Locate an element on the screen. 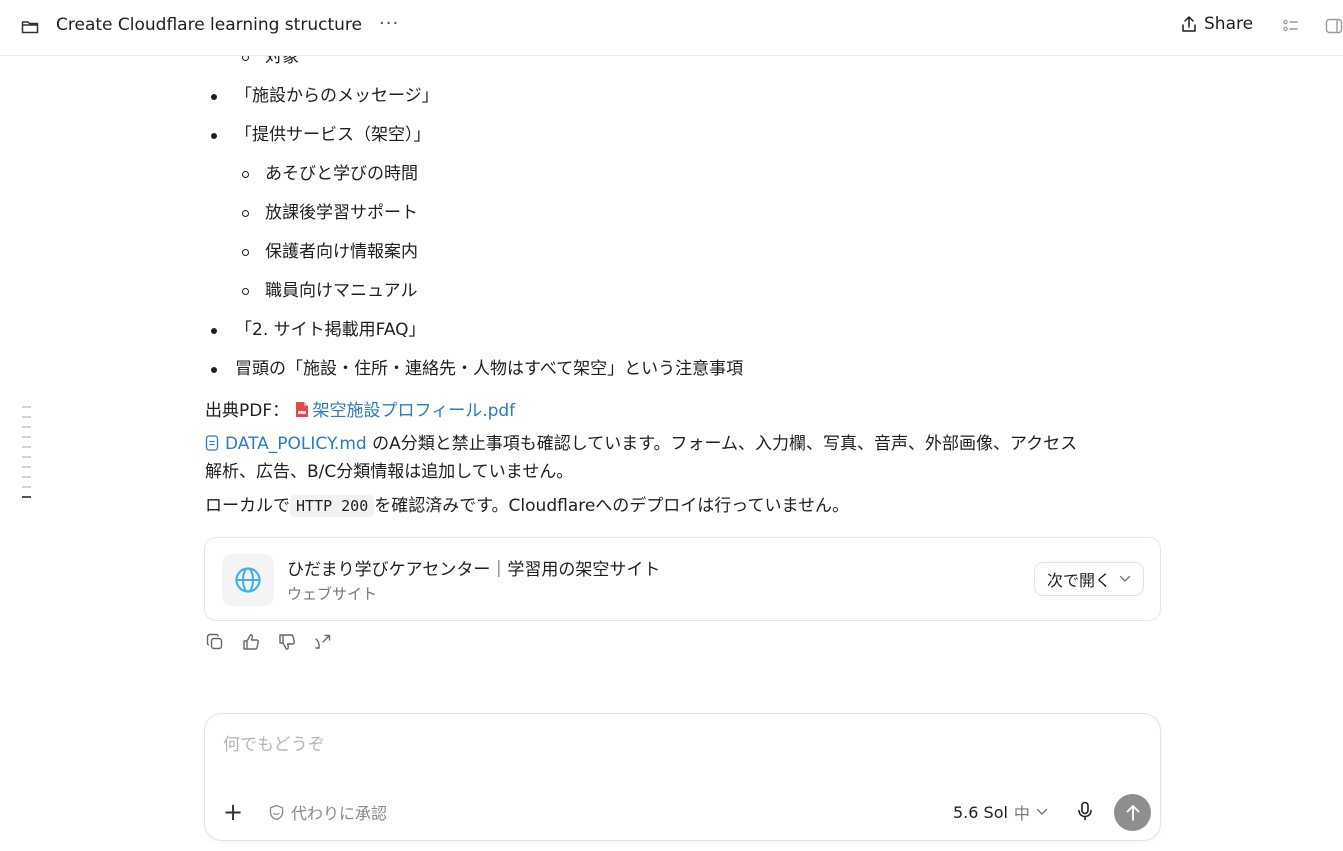  globe-icon is located at coordinates (248, 580).